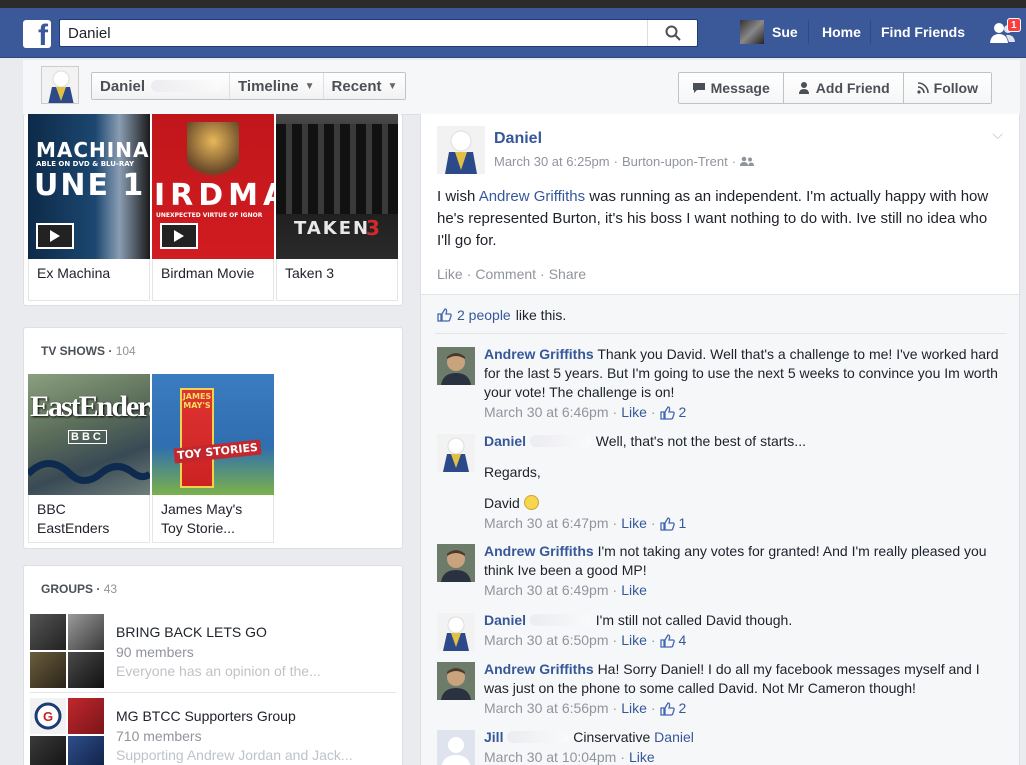  Describe the element at coordinates (997, 134) in the screenshot. I see `post-options-chevron-icon: ⌵` at that location.